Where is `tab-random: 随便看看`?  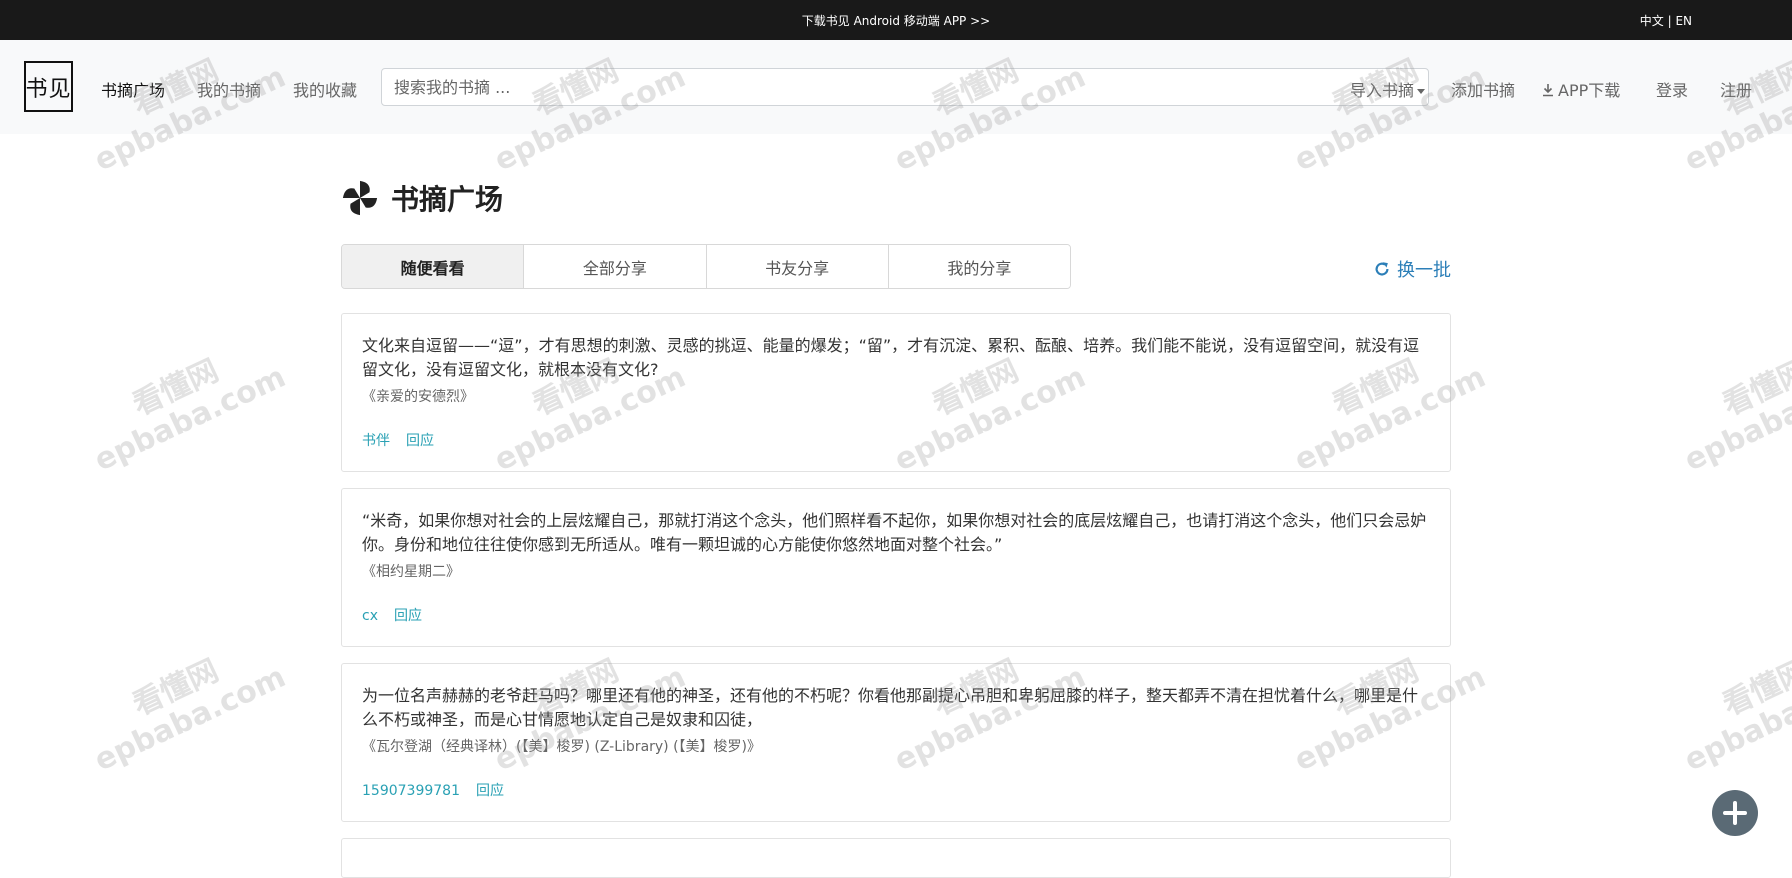 tab-random: 随便看看 is located at coordinates (433, 266).